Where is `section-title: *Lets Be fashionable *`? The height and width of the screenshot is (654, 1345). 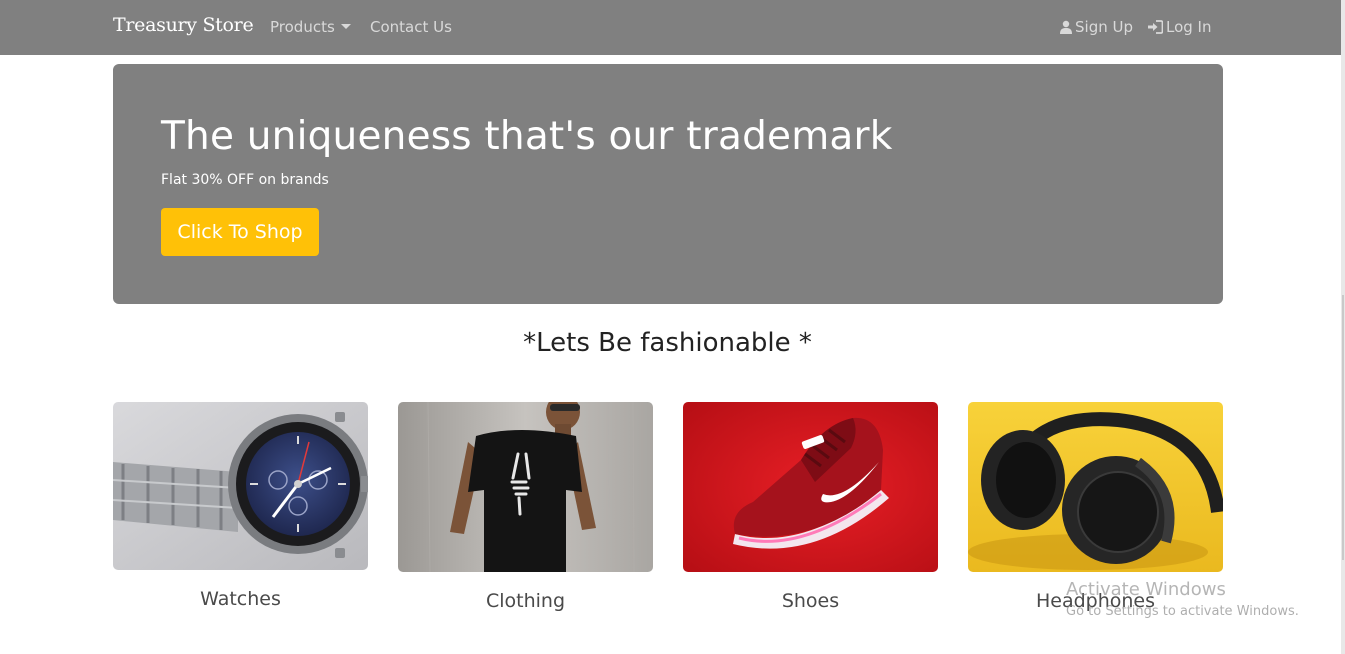
section-title: *Lets Be fashionable * is located at coordinates (667, 343).